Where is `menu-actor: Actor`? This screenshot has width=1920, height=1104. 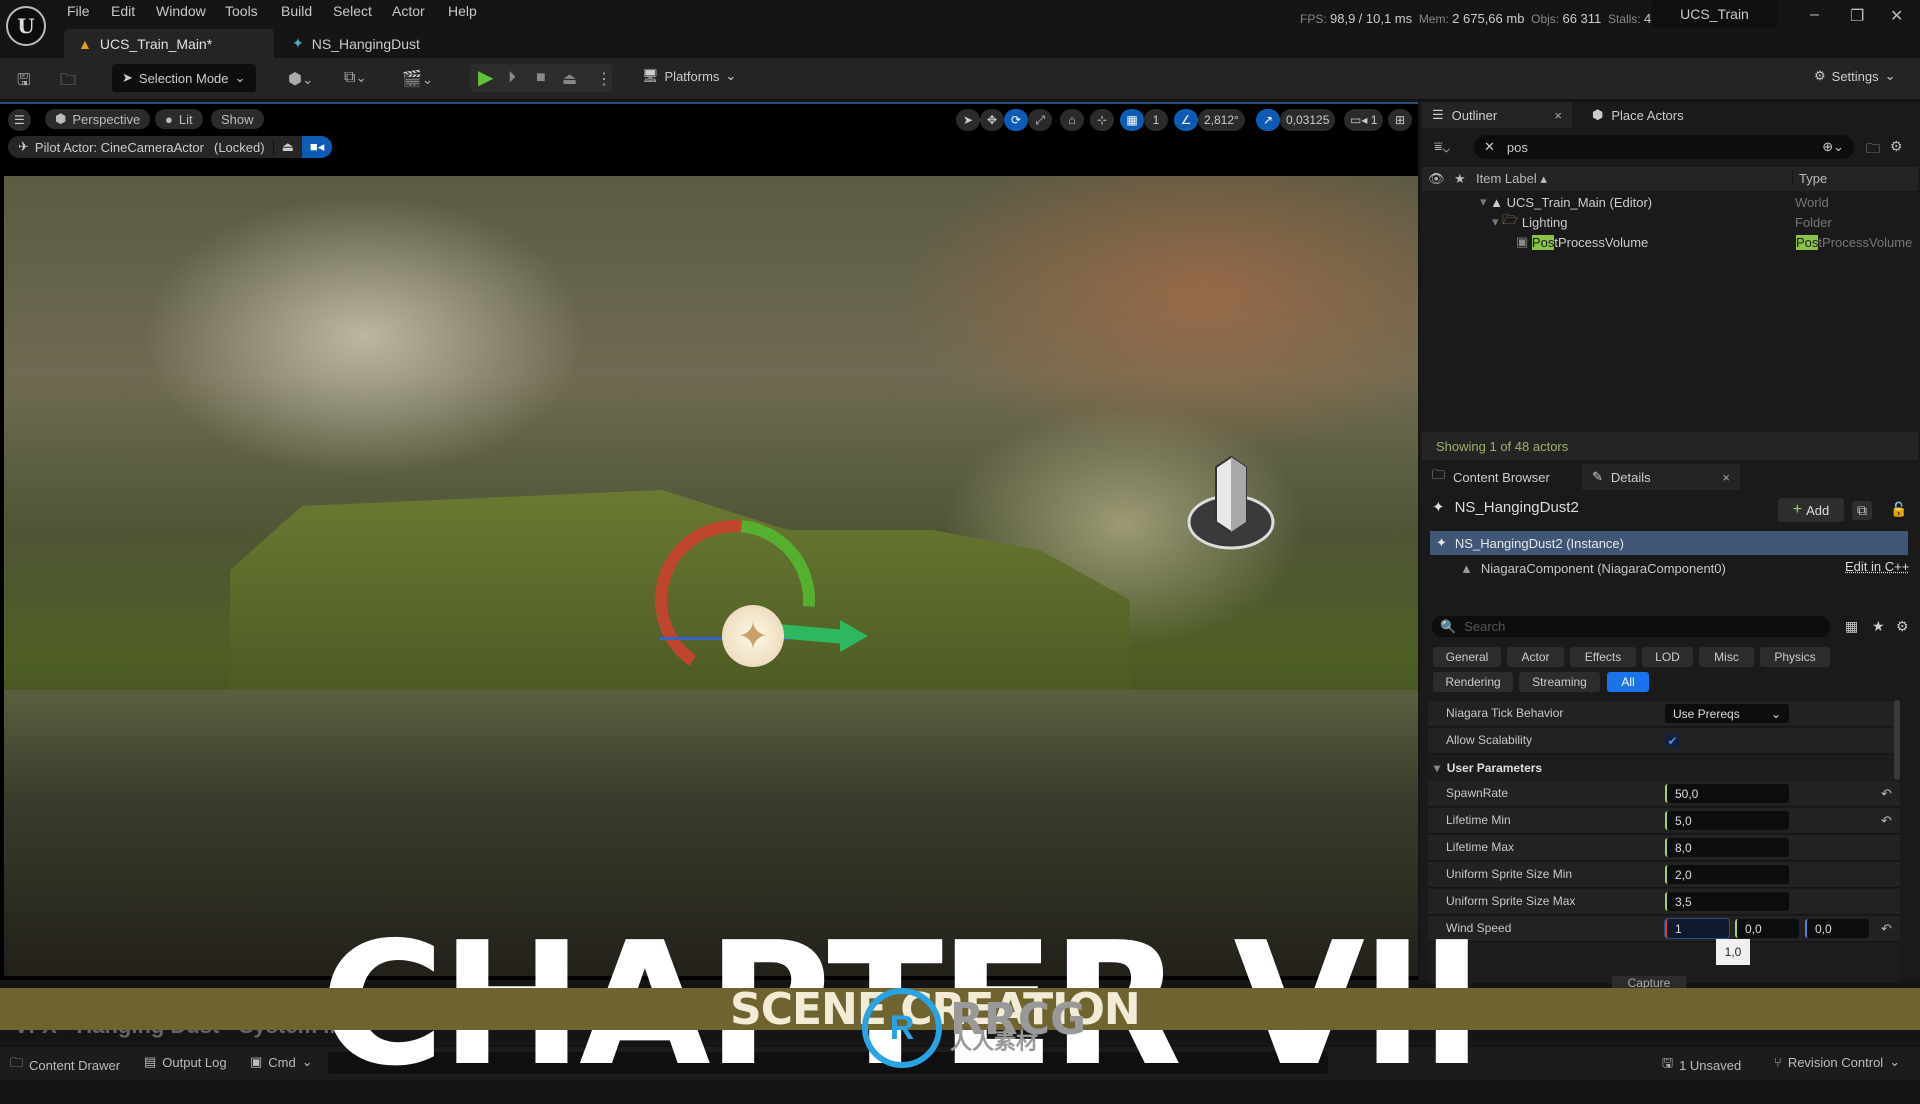
menu-actor: Actor is located at coordinates (408, 11).